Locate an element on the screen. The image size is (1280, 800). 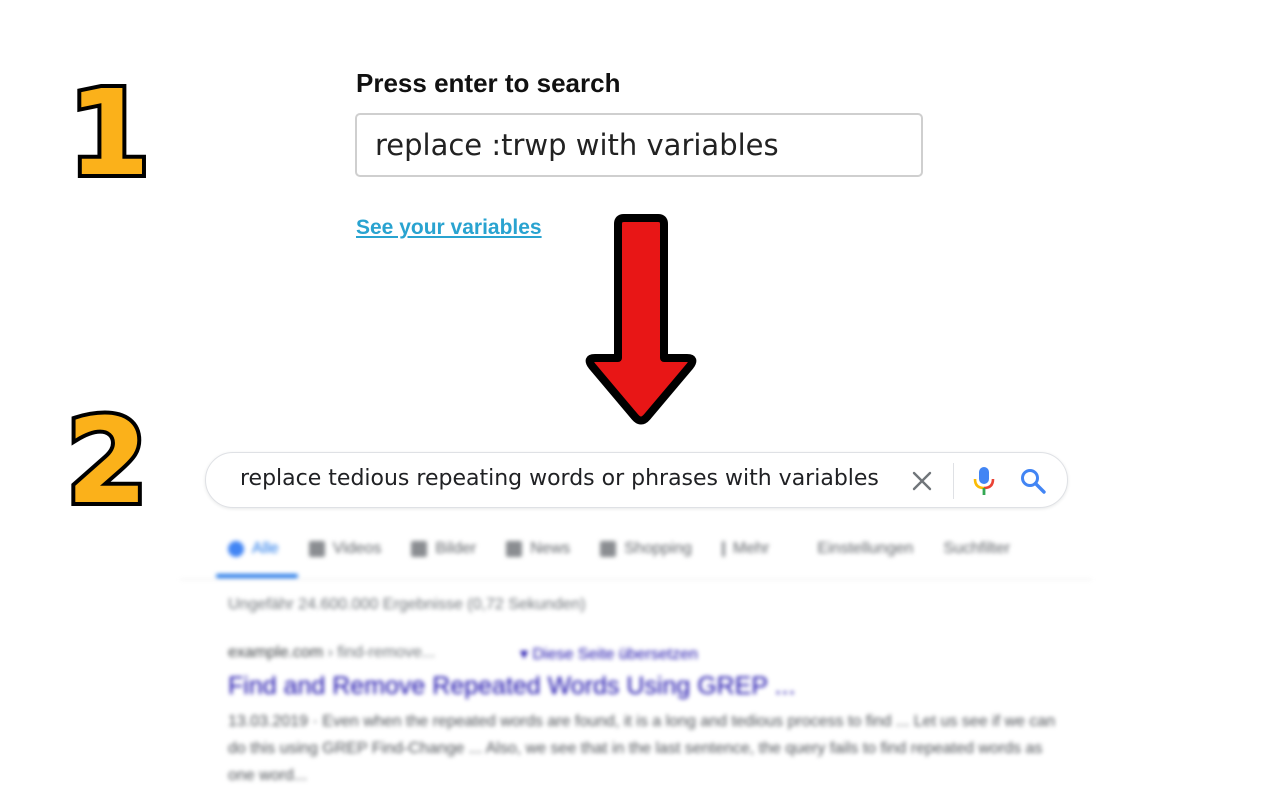
tab-label: Bilder is located at coordinates (456, 548).